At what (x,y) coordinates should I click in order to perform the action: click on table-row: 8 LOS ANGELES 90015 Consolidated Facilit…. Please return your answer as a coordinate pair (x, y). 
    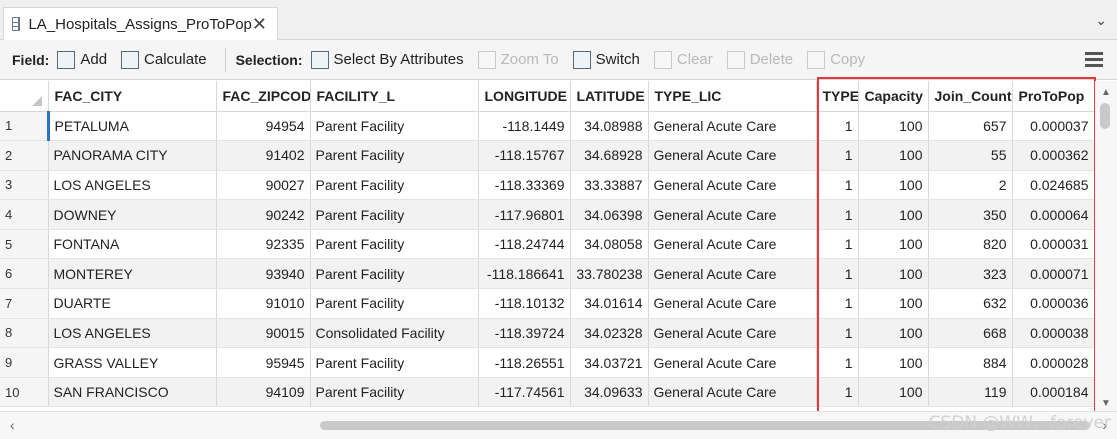
    Looking at the image, I should click on (547, 333).